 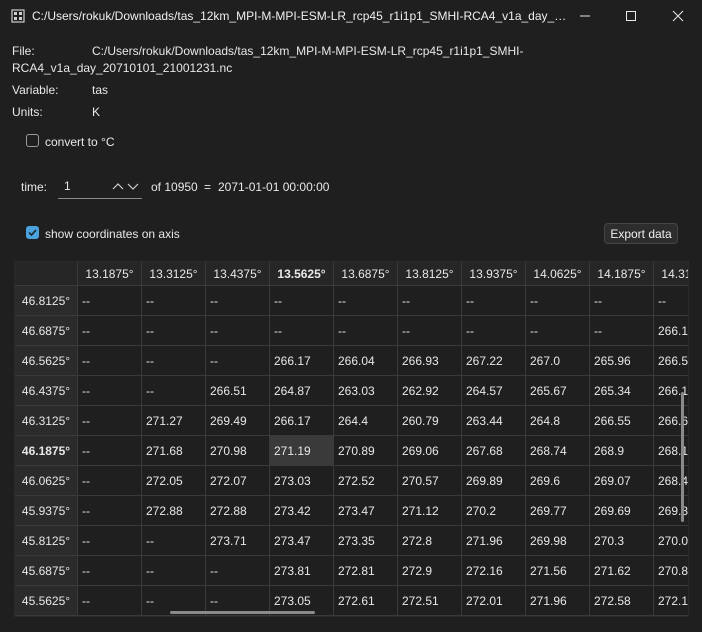 I want to click on table-cell: 264.4, so click(x=366, y=421).